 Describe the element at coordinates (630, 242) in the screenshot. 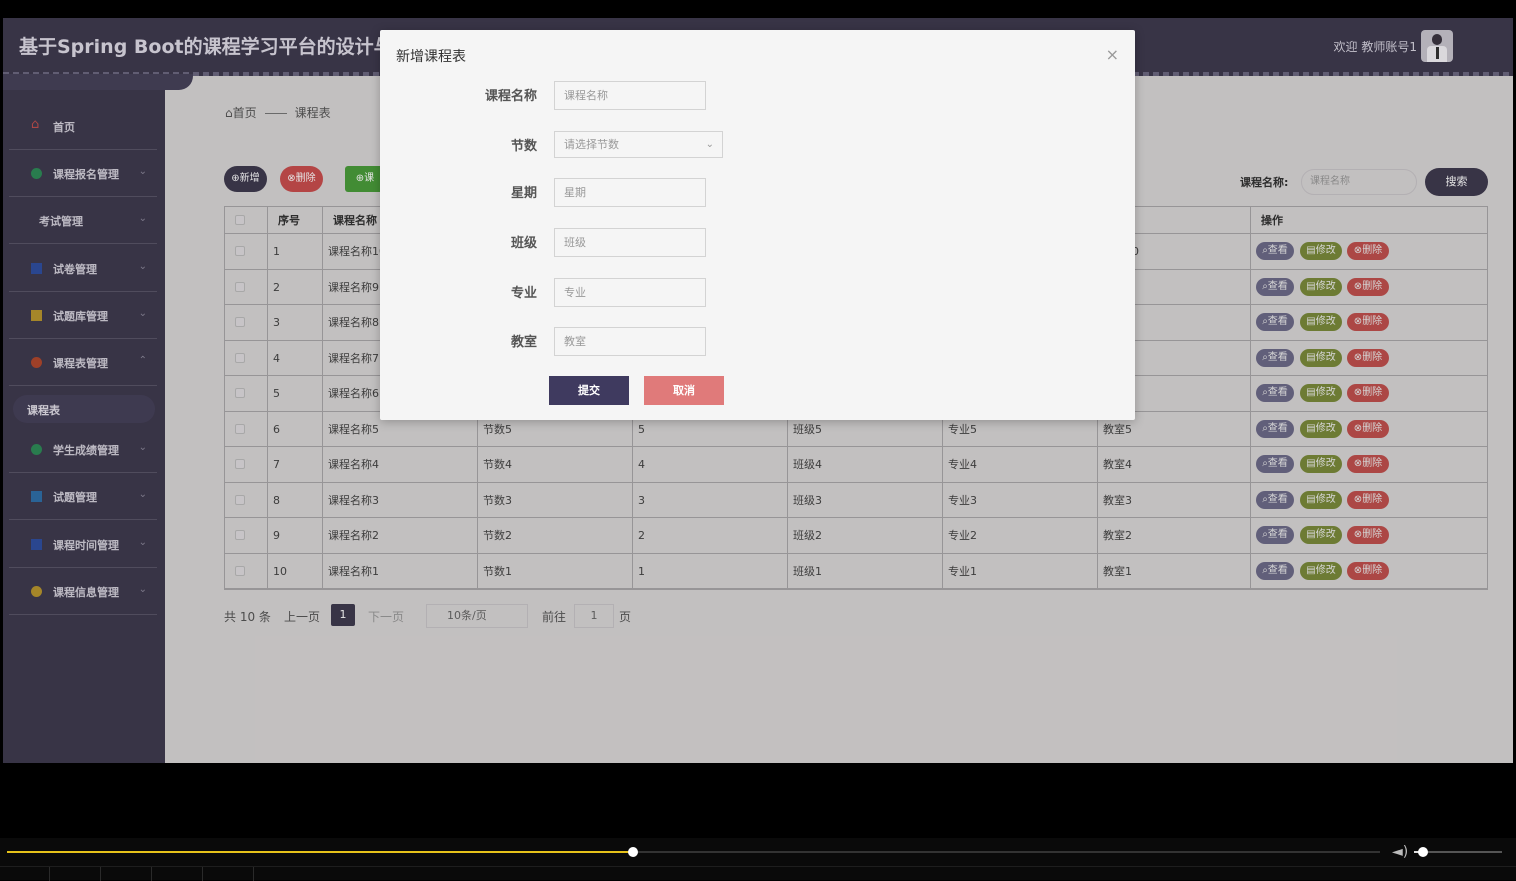

I see `form-input-3: 班级` at that location.